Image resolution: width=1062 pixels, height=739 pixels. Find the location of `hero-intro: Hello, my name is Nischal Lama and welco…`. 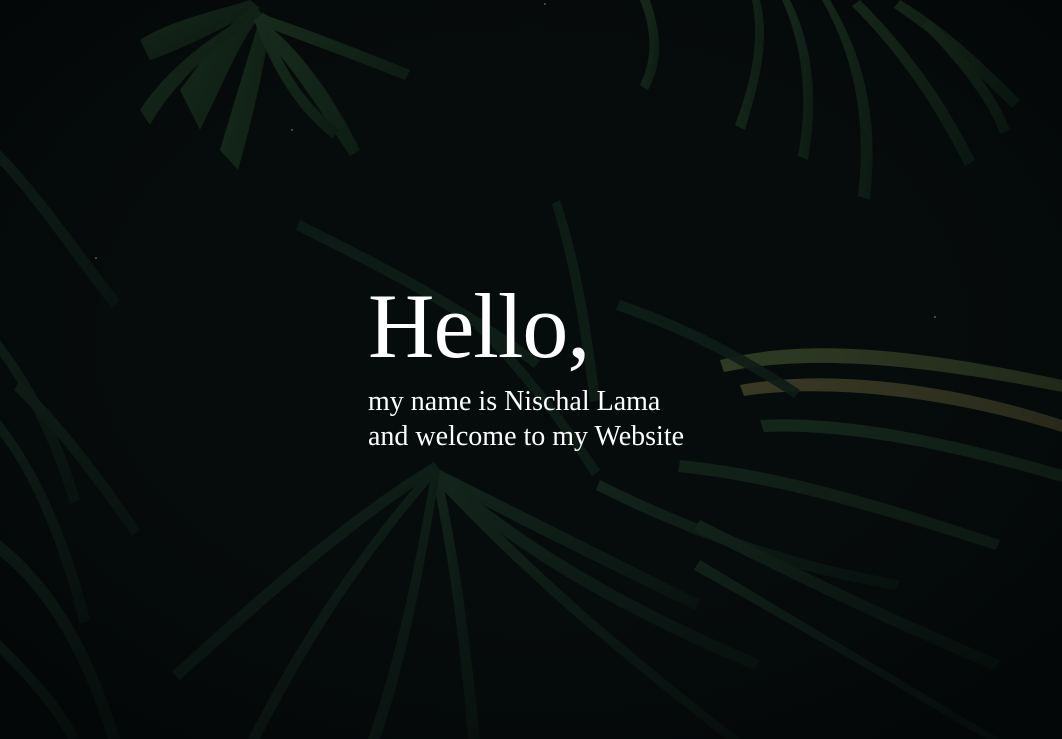

hero-intro: Hello, my name is Nischal Lama and welco… is located at coordinates (526, 364).